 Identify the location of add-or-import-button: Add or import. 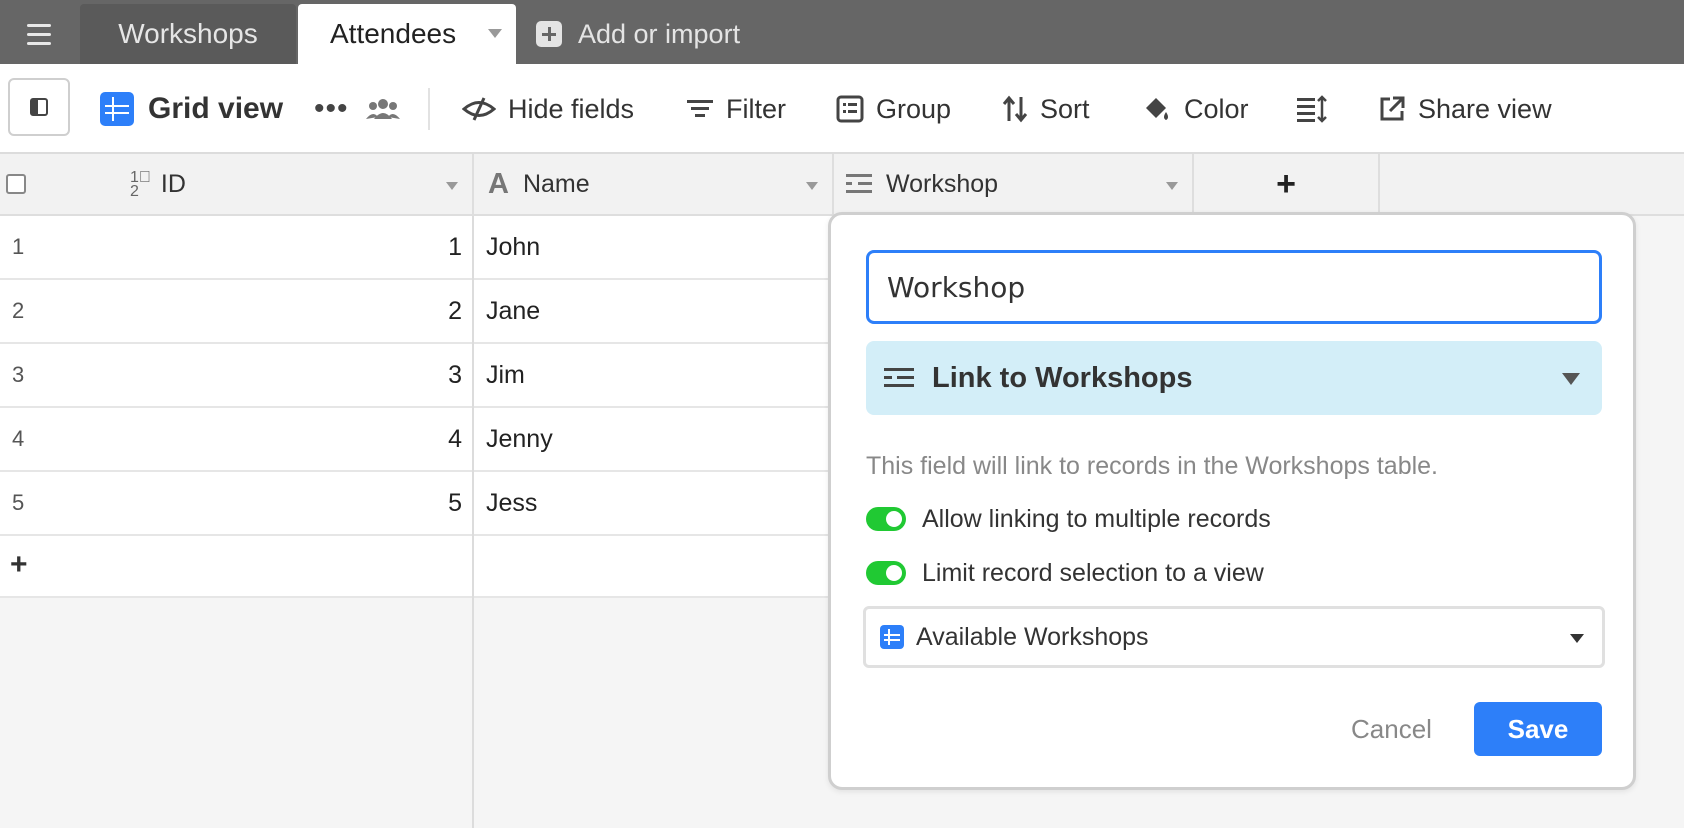
(638, 34).